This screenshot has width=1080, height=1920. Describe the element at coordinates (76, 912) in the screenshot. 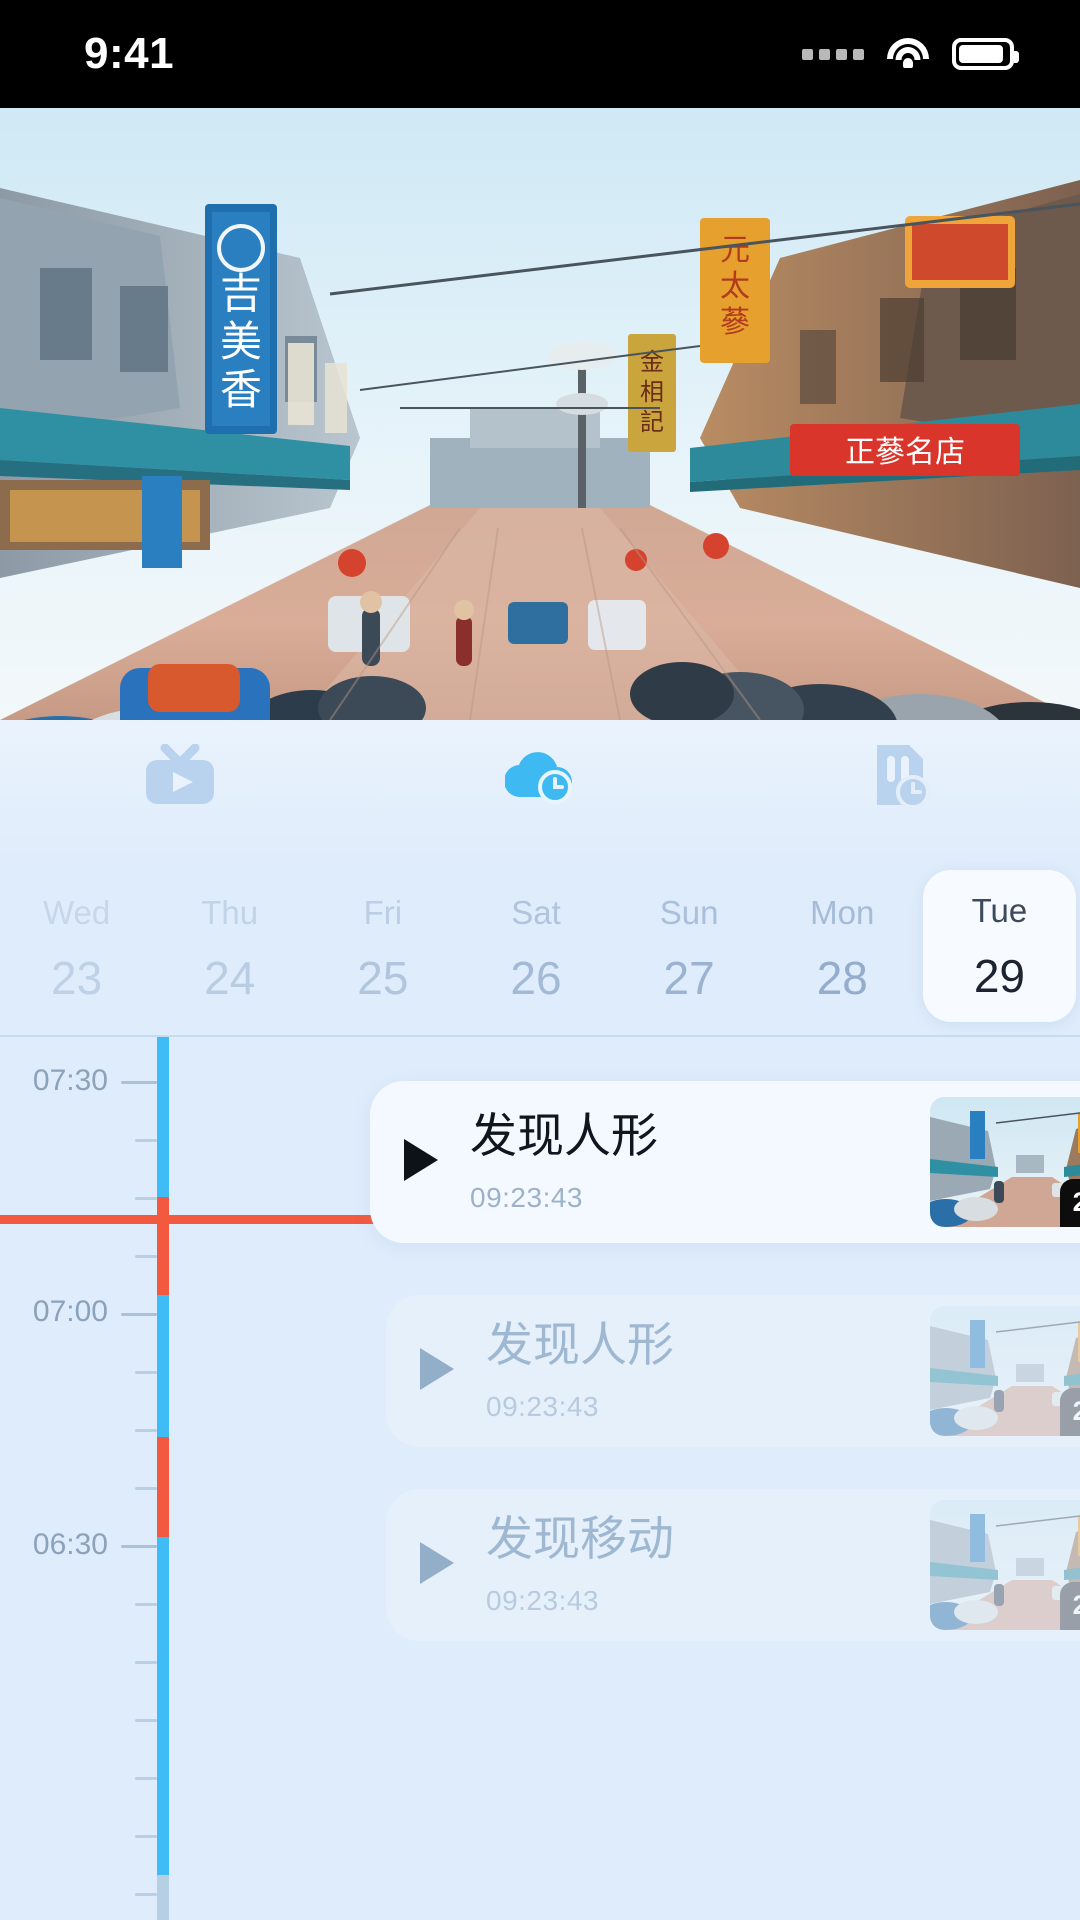

I see `day-cell-weekday: Wed` at that location.